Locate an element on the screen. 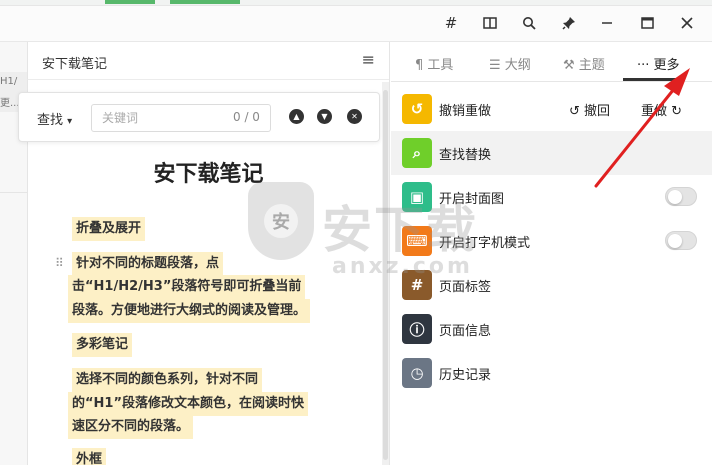 The width and height of the screenshot is (712, 465). search-icon-svg is located at coordinates (529, 23).